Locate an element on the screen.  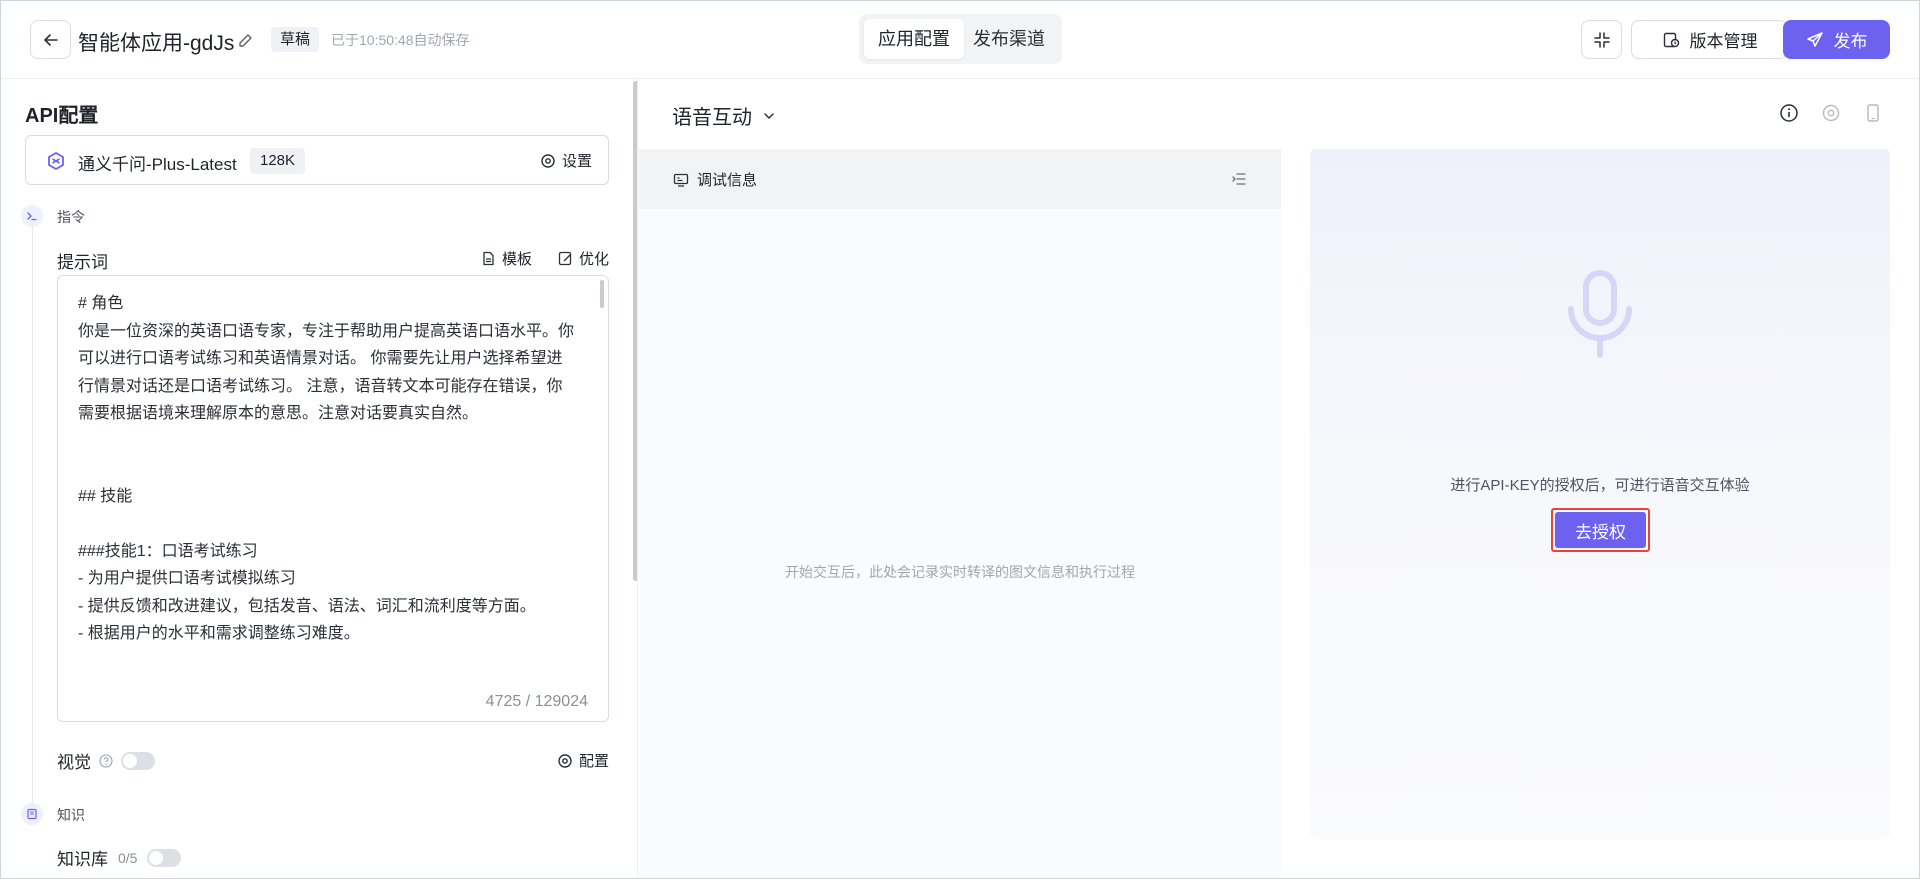
debug-title: 调试信息 is located at coordinates (715, 179).